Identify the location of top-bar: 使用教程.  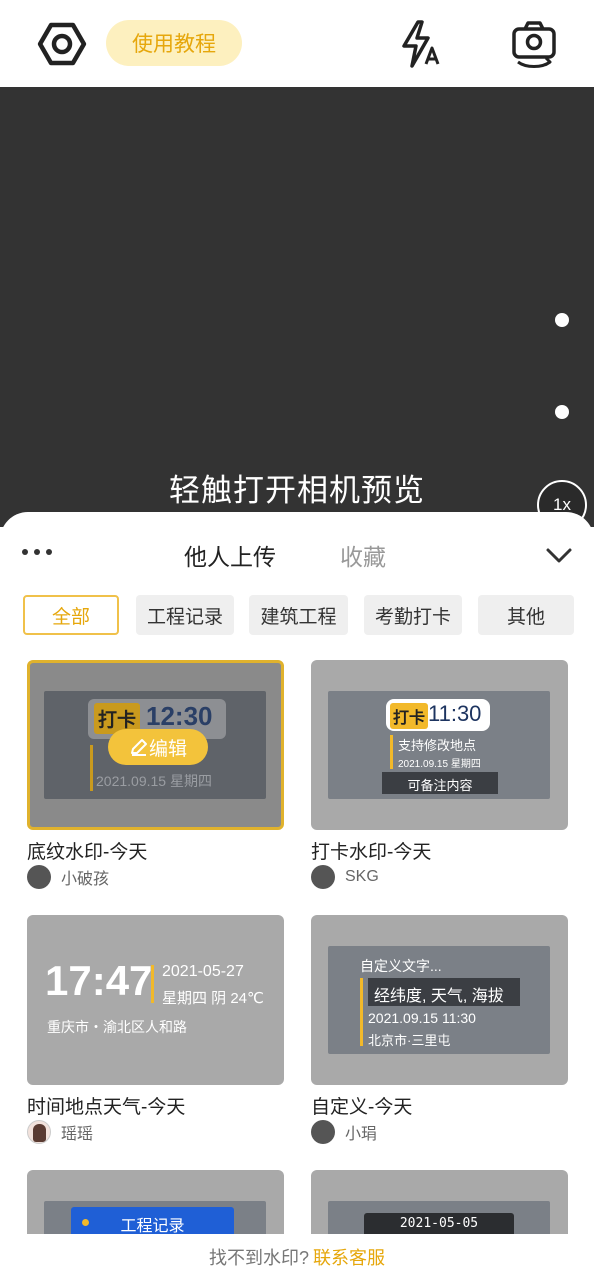
(297, 43).